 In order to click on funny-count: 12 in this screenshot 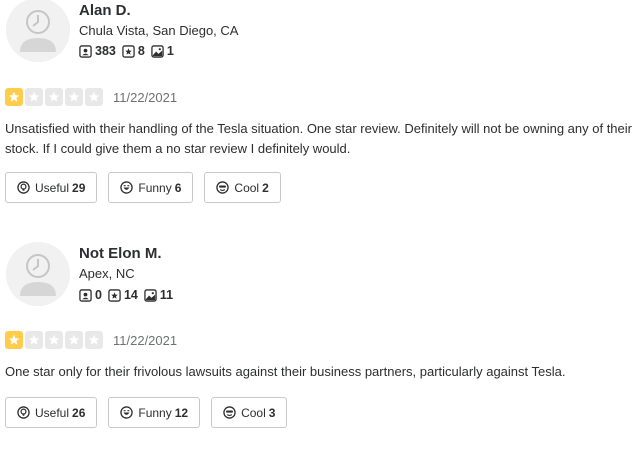, I will do `click(181, 412)`.